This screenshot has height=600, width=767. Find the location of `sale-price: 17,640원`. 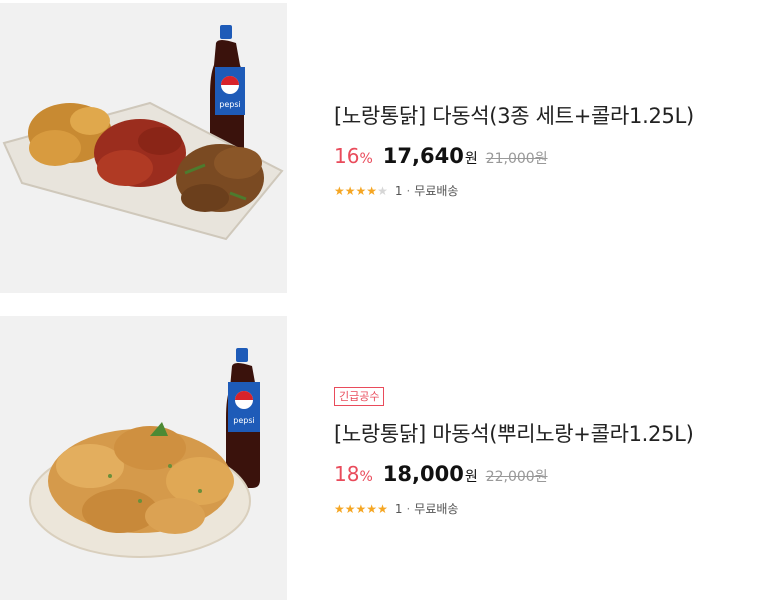

sale-price: 17,640원 is located at coordinates (430, 156).